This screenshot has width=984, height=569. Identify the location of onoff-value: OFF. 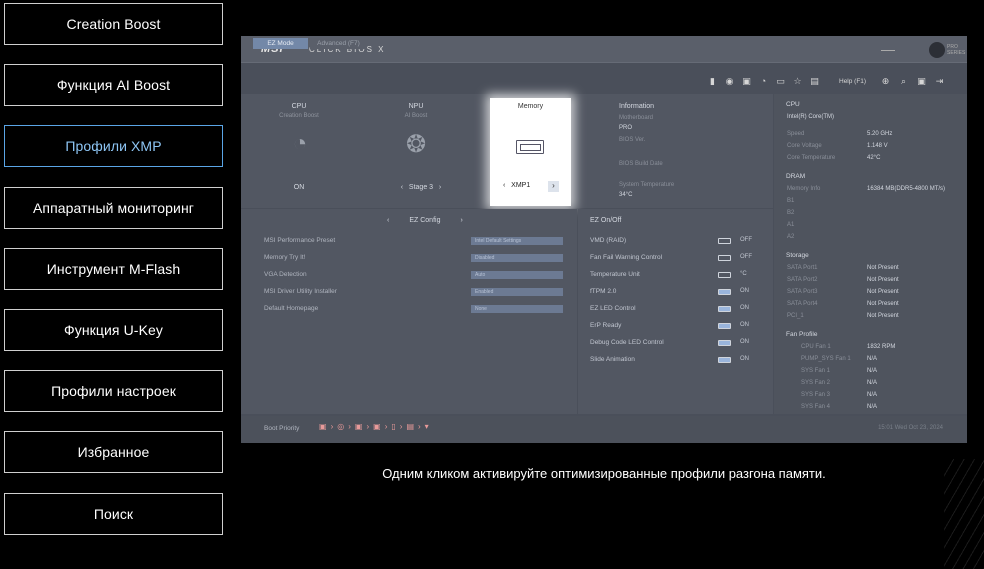
(746, 240).